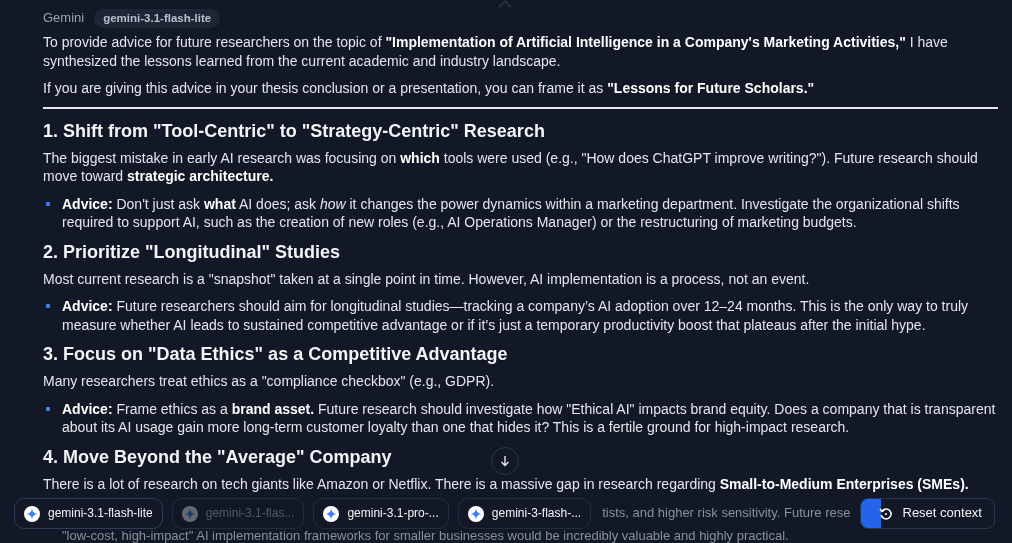 Image resolution: width=1012 pixels, height=543 pixels. I want to click on section-heading: 4. Move Beyond the "Average" Company, so click(217, 457).